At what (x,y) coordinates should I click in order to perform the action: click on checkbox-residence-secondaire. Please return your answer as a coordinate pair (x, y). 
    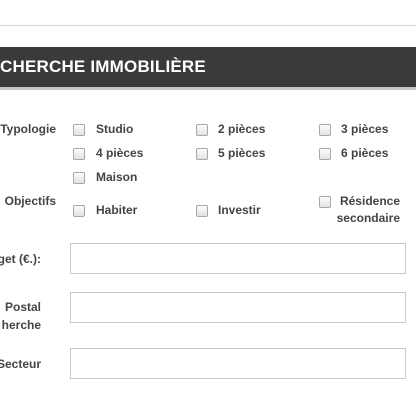
    Looking at the image, I should click on (325, 202).